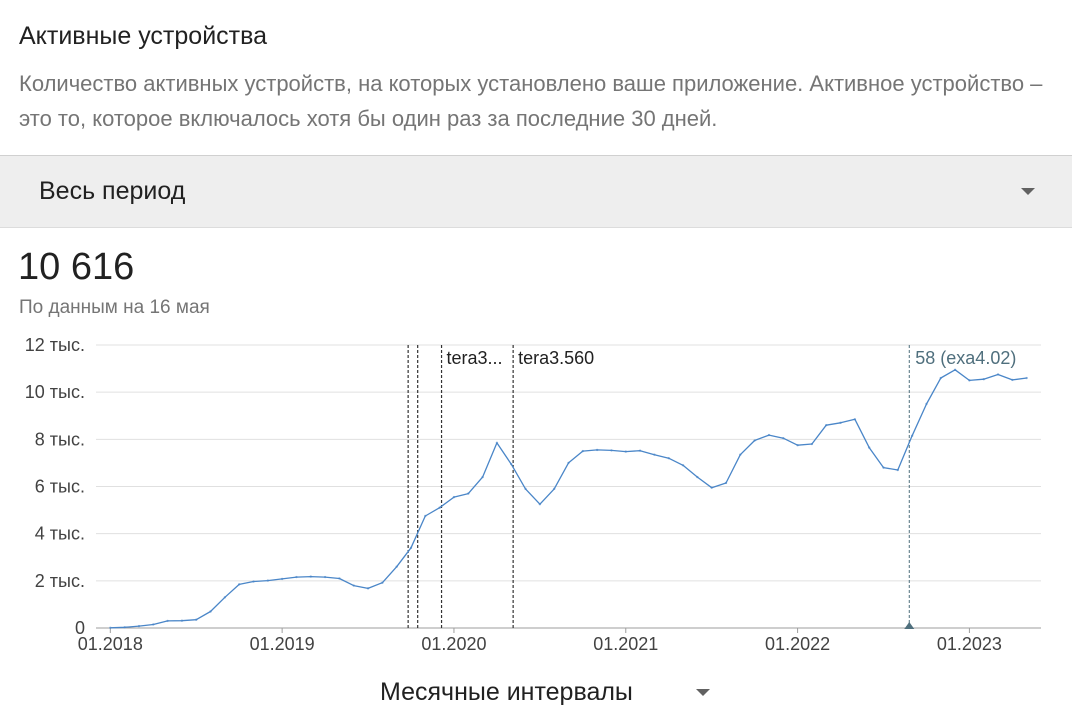  I want to click on interval-dropdown: Месячные интервалы, so click(550, 696).